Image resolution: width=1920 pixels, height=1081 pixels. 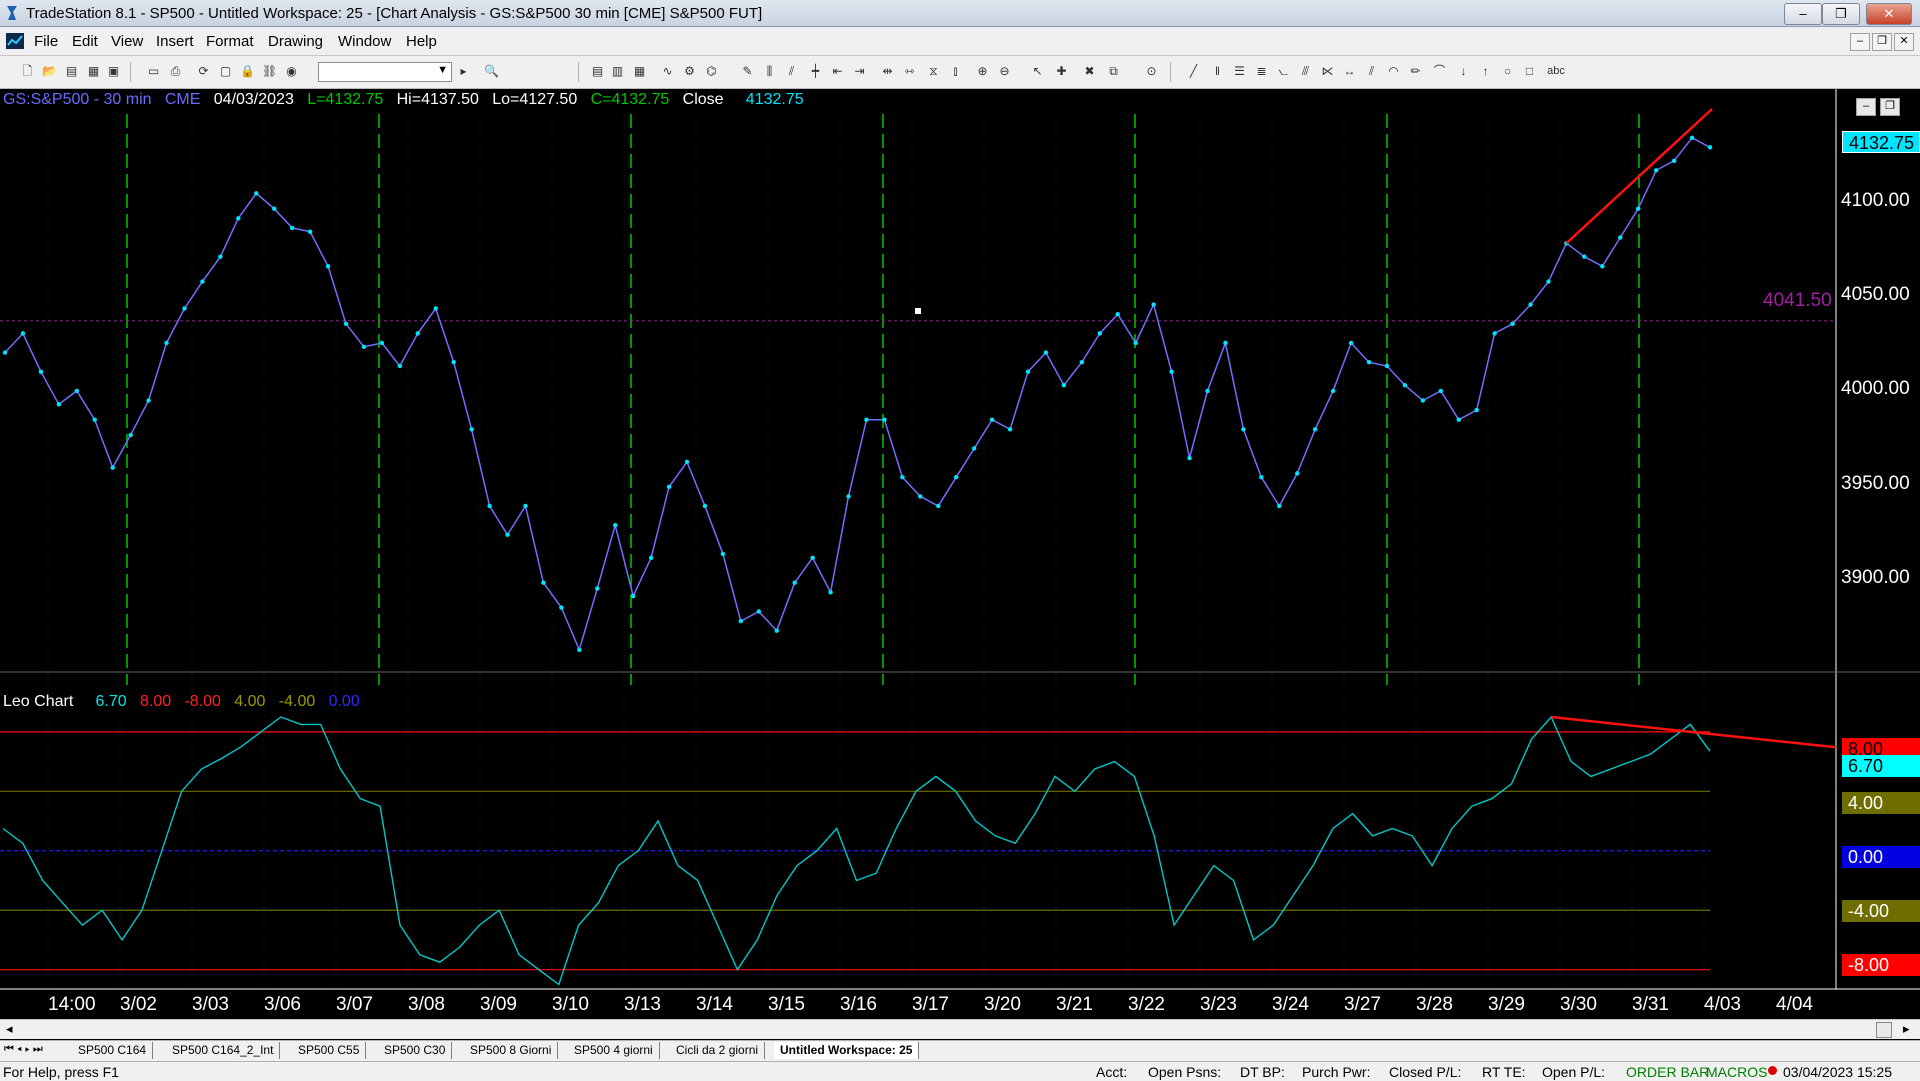 I want to click on mdi-close-button: ✕, so click(x=1904, y=42).